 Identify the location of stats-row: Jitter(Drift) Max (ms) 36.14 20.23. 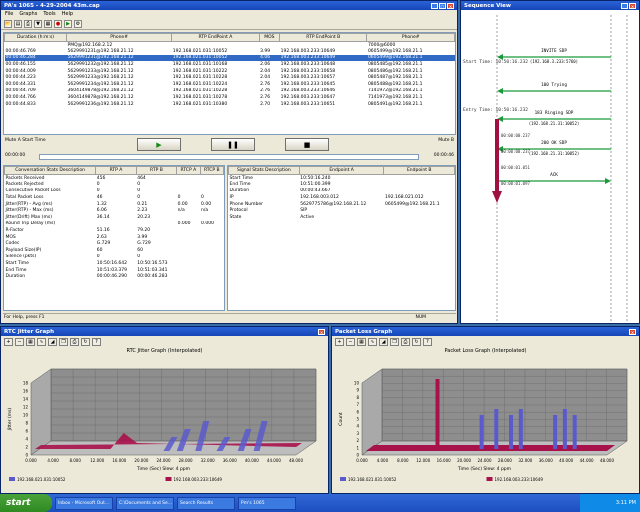
(114, 217).